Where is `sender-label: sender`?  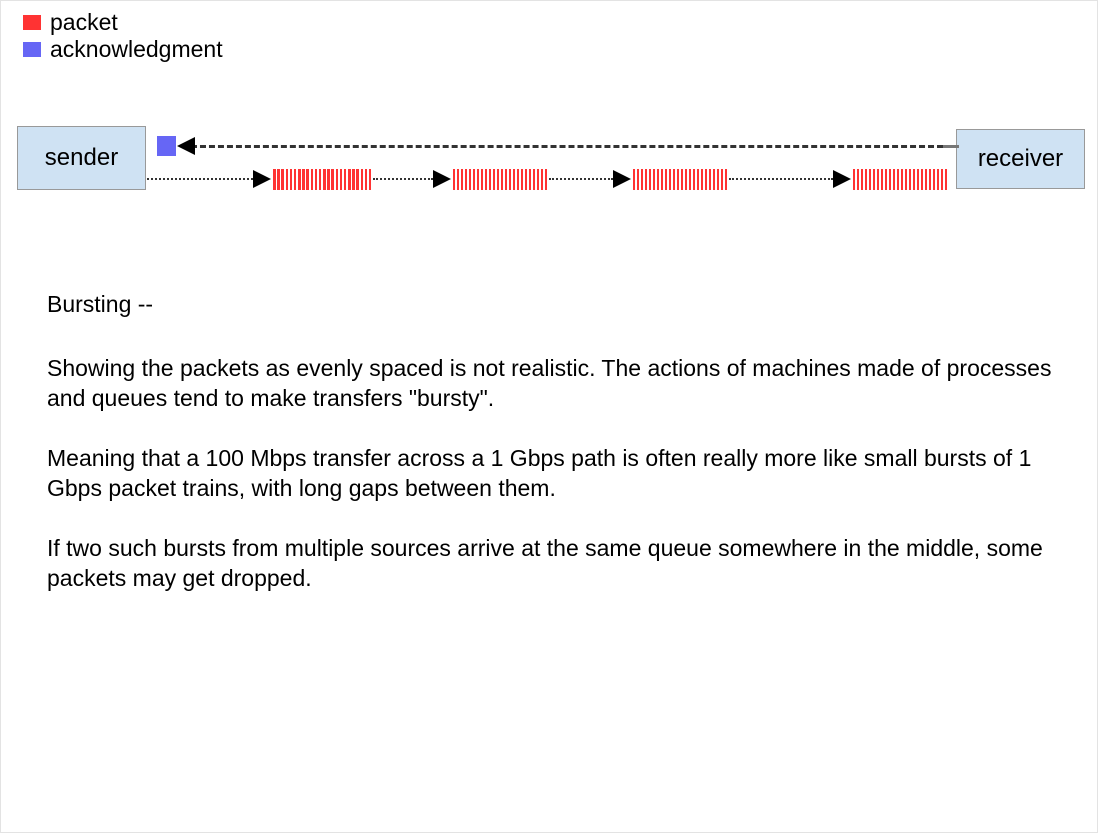
sender-label: sender is located at coordinates (81, 157).